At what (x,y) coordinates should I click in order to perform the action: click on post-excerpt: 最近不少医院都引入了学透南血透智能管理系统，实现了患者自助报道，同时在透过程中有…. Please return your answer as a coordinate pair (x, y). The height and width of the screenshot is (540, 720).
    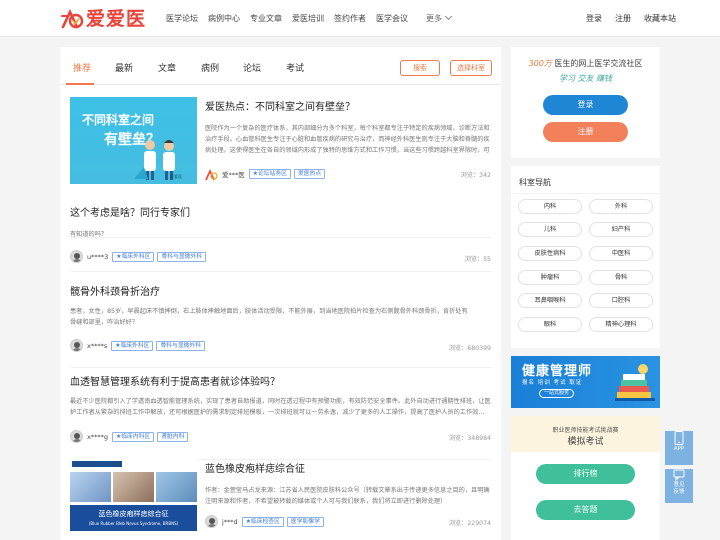
    Looking at the image, I should click on (280, 407).